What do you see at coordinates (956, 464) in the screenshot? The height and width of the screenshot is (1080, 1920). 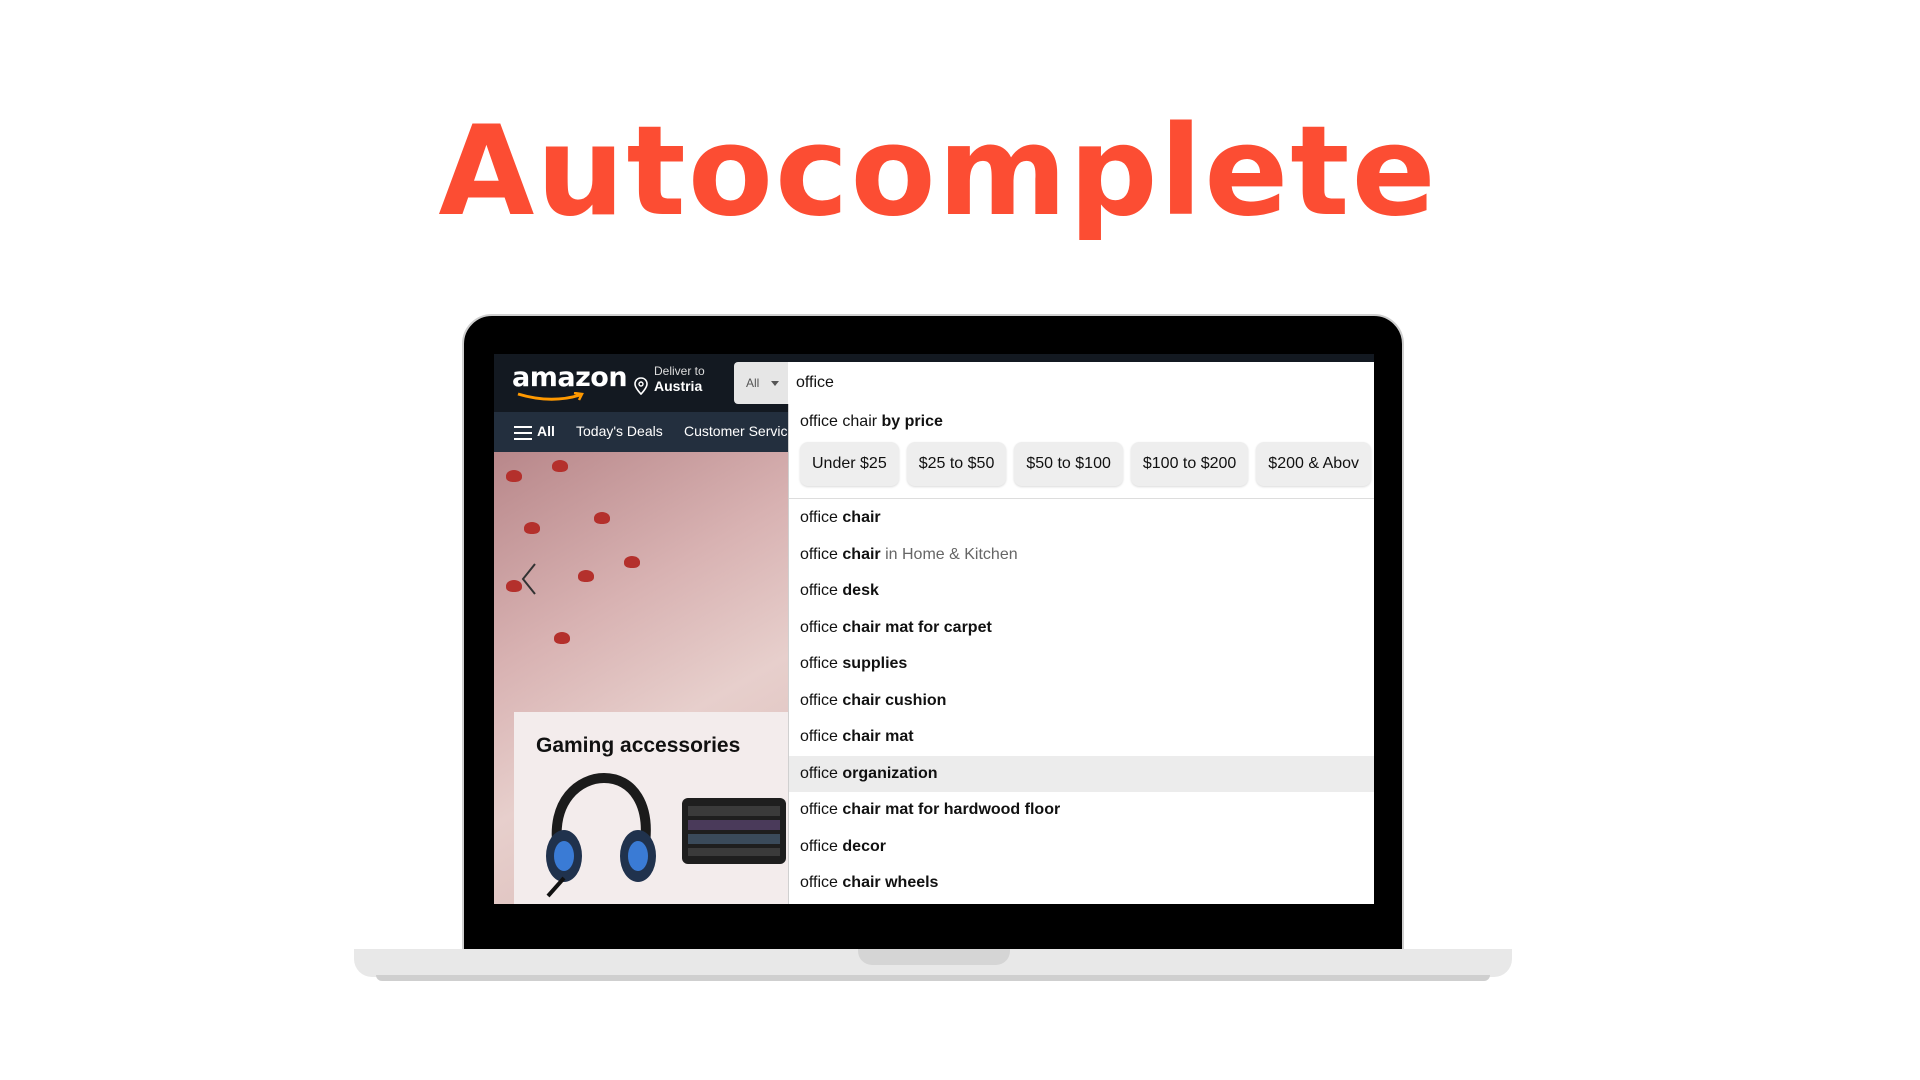 I see `price-chip: $25 to $50` at bounding box center [956, 464].